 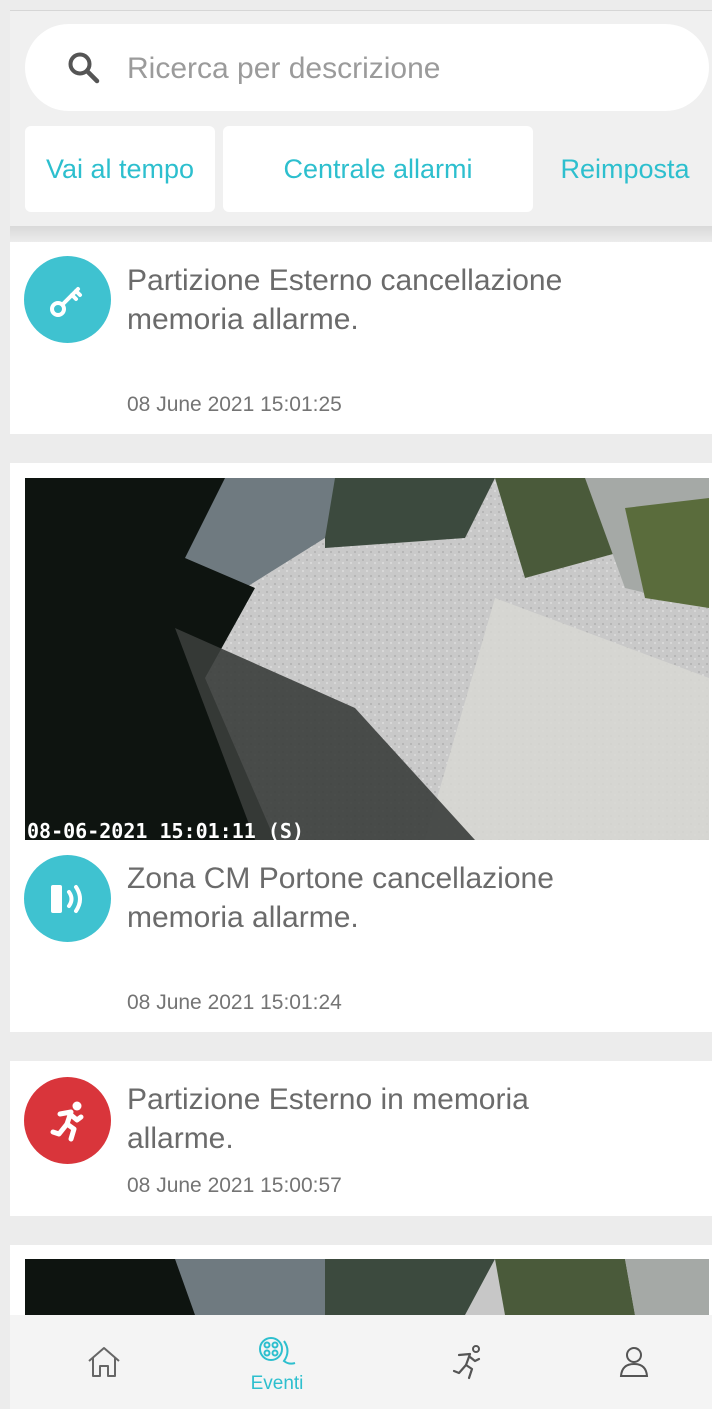 I want to click on user-icon, so click(x=634, y=1362).